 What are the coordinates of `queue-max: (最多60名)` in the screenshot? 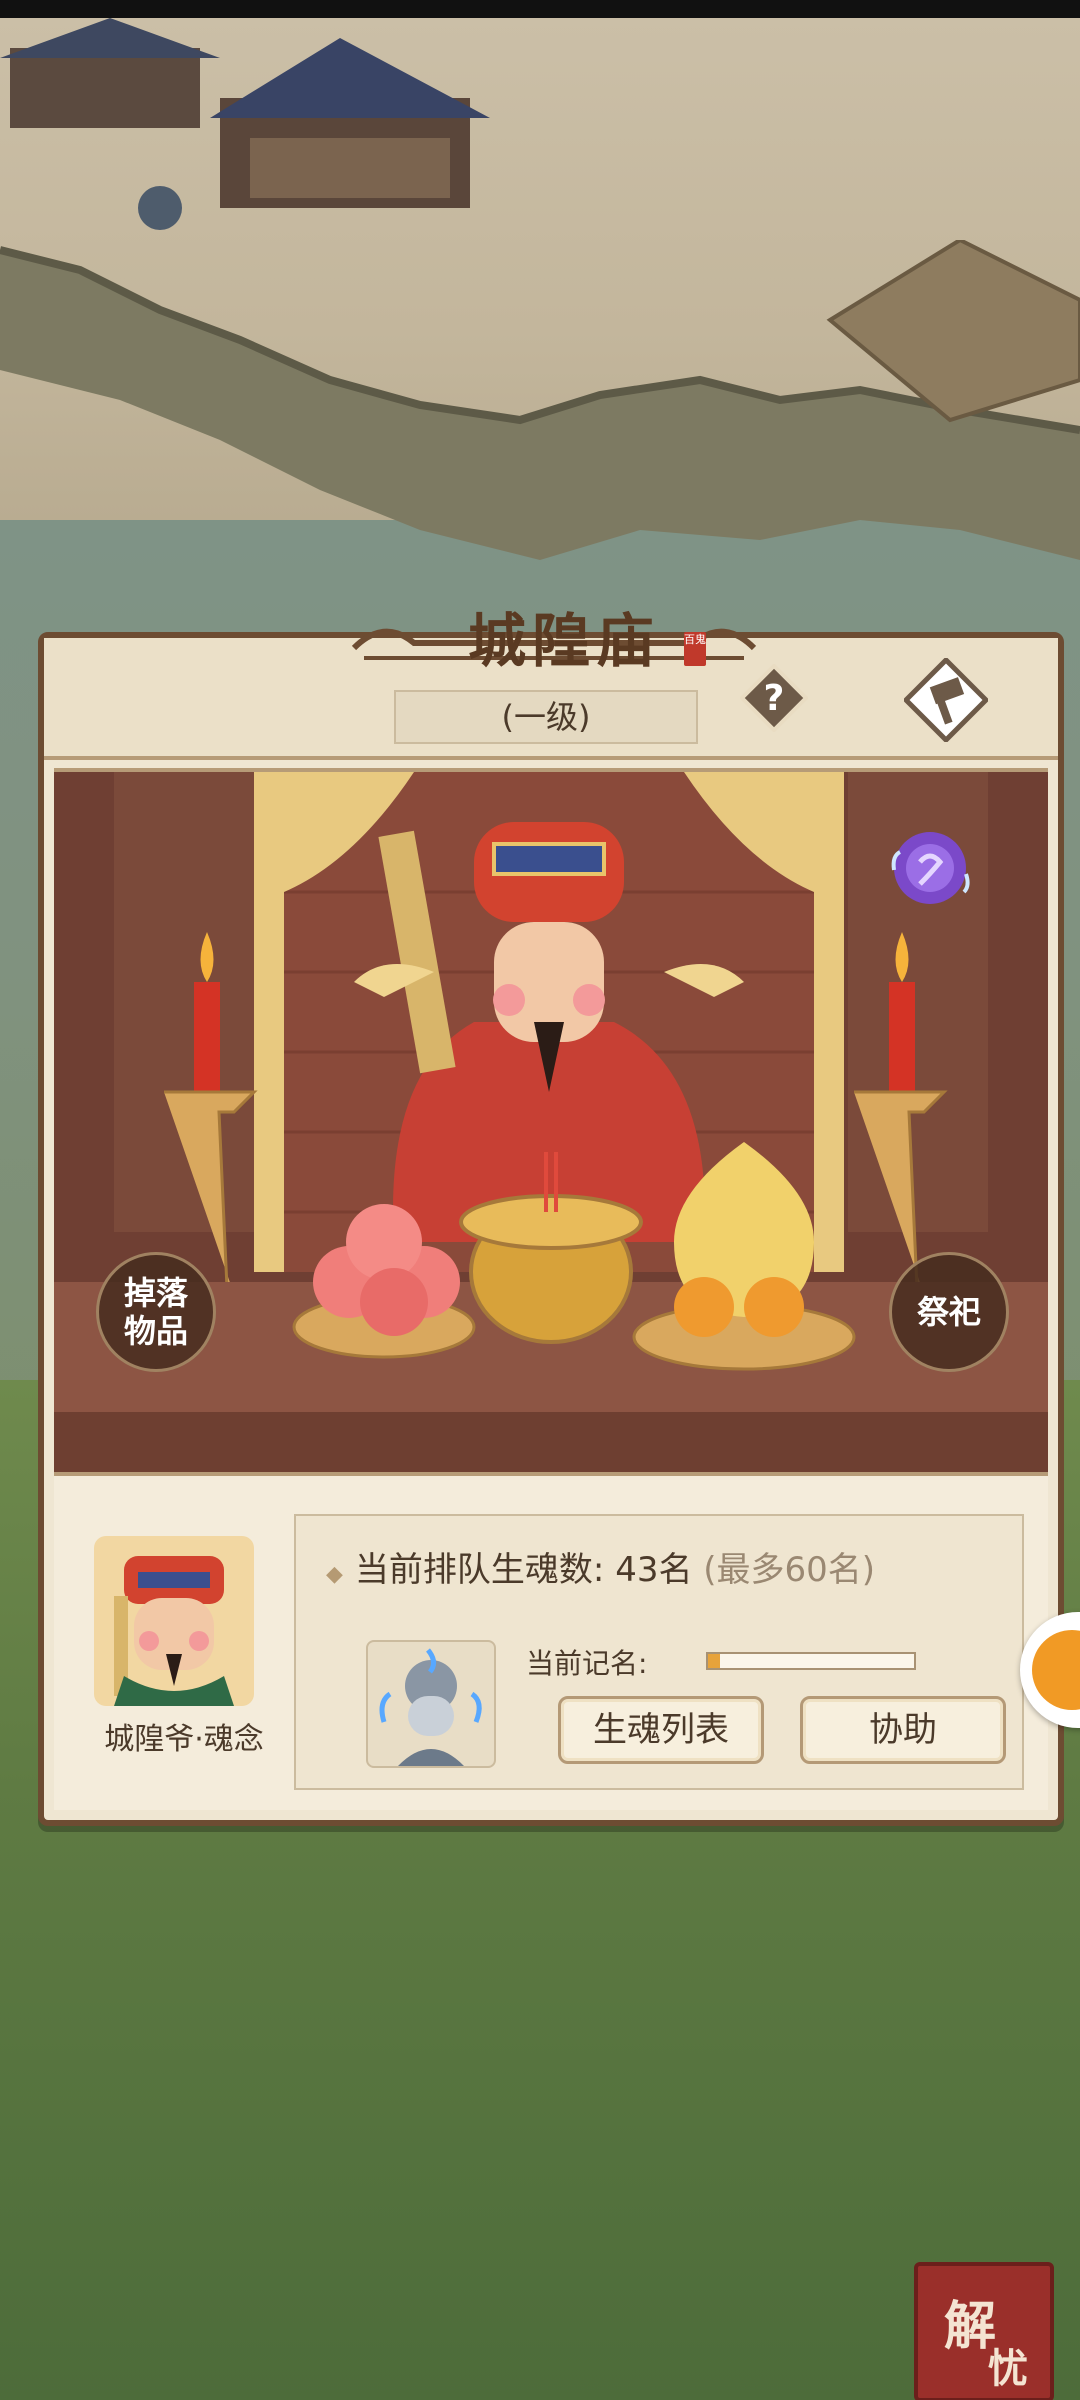 It's located at (789, 1570).